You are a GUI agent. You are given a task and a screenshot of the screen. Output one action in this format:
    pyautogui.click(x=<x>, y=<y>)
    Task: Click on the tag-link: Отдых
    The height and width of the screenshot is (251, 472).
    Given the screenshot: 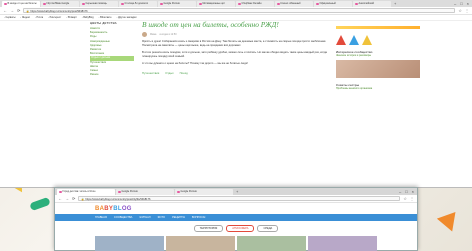 What is the action you would take?
    pyautogui.click(x=169, y=73)
    